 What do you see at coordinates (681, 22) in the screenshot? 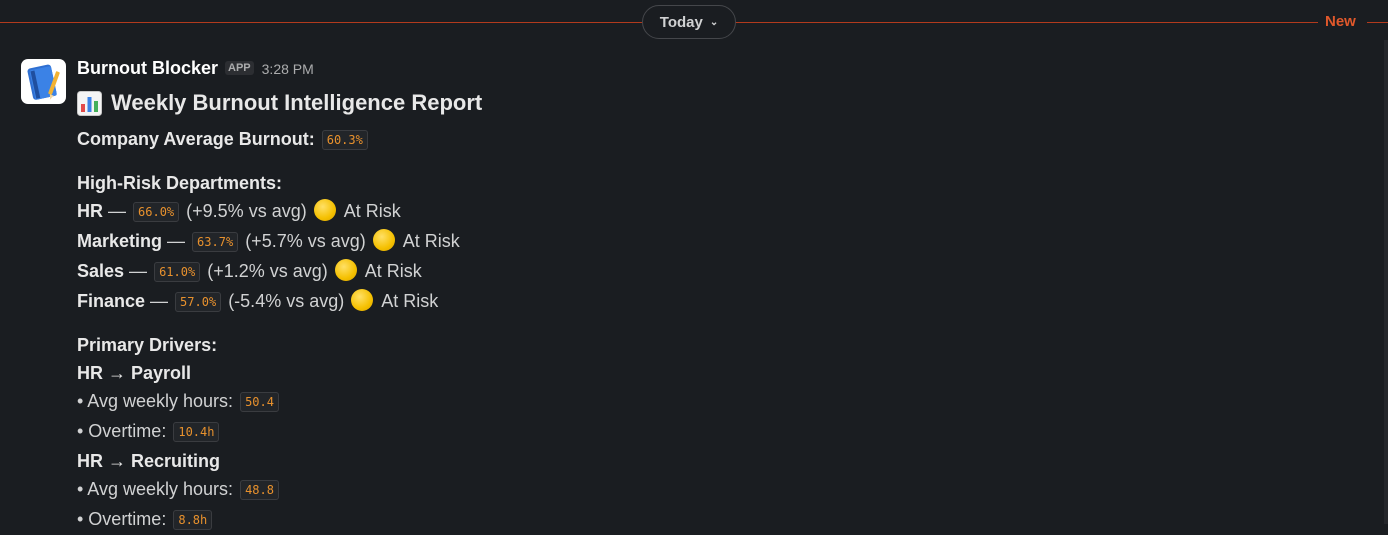
I see `date-label: Today` at bounding box center [681, 22].